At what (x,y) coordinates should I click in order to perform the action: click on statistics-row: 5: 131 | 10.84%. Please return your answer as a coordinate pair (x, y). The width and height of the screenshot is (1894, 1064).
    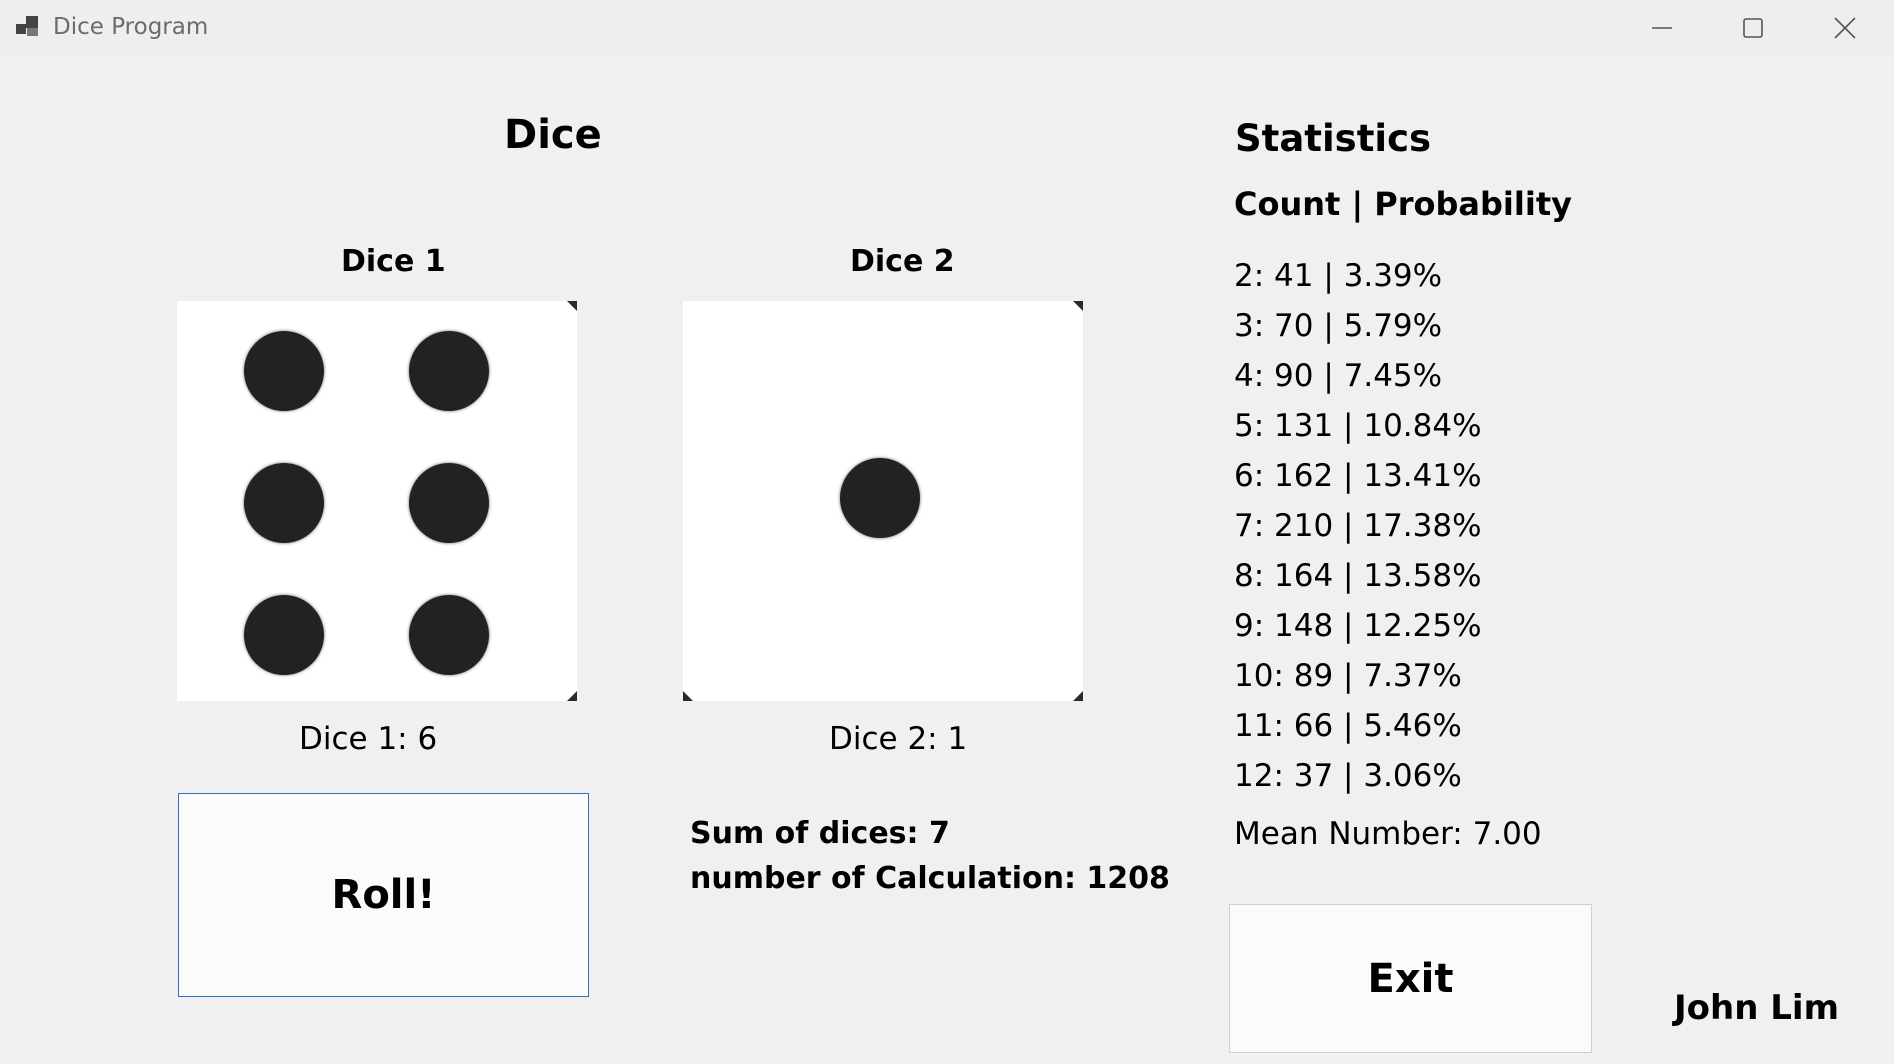
    Looking at the image, I should click on (1358, 426).